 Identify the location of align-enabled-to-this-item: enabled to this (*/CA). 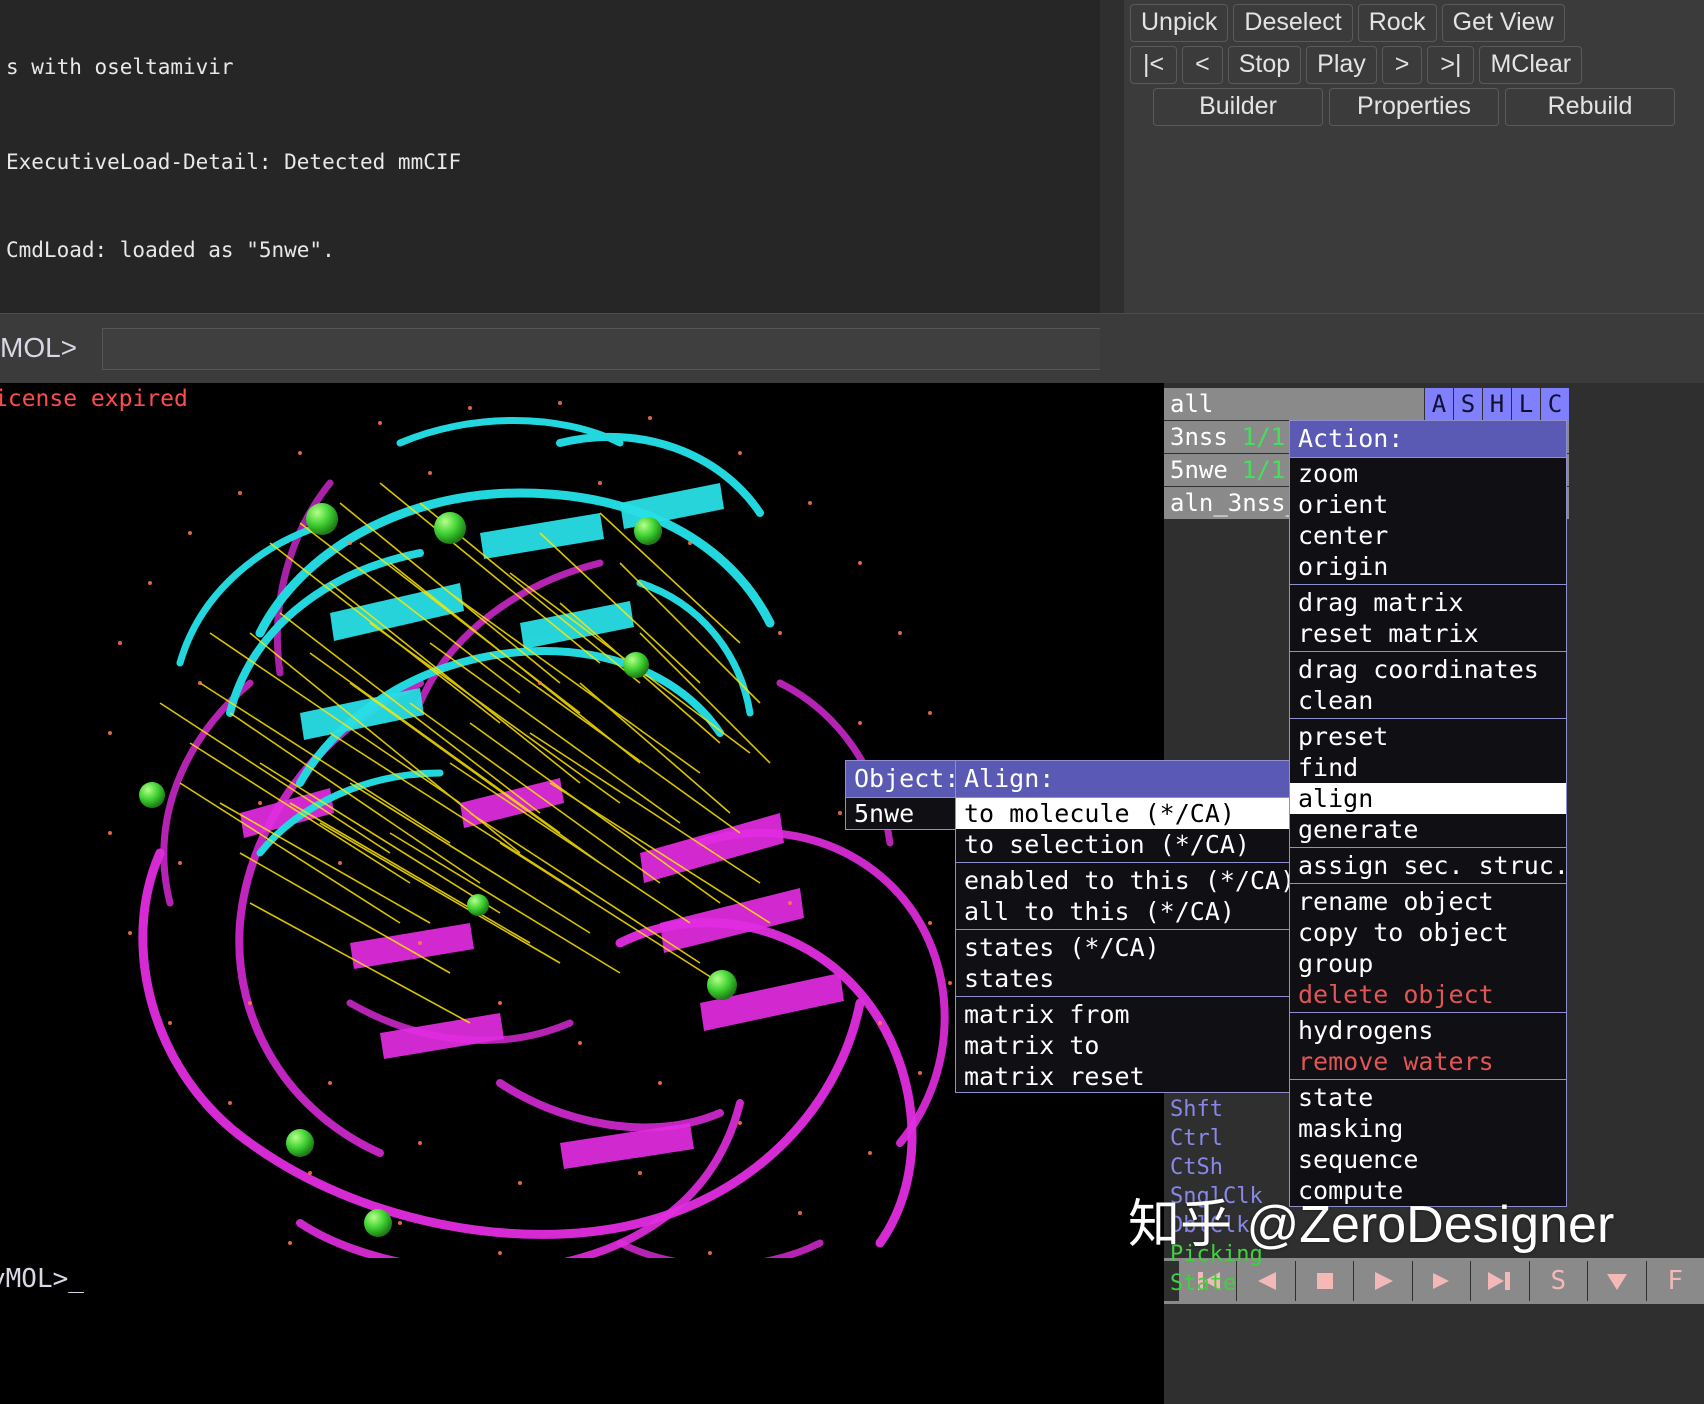
(1125, 880).